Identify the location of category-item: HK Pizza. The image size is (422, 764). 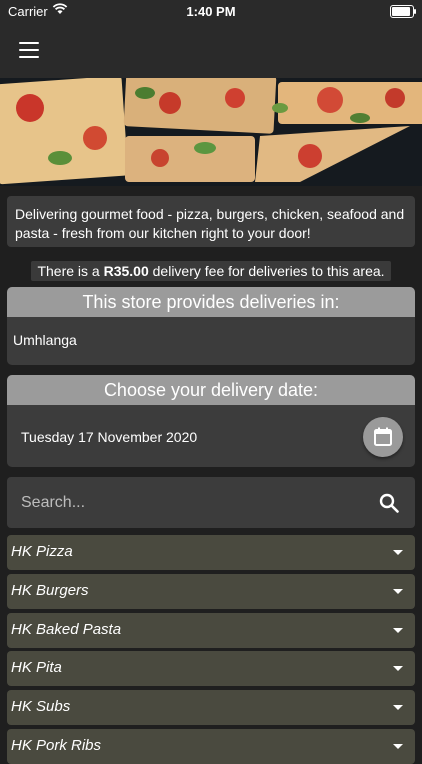
(211, 552).